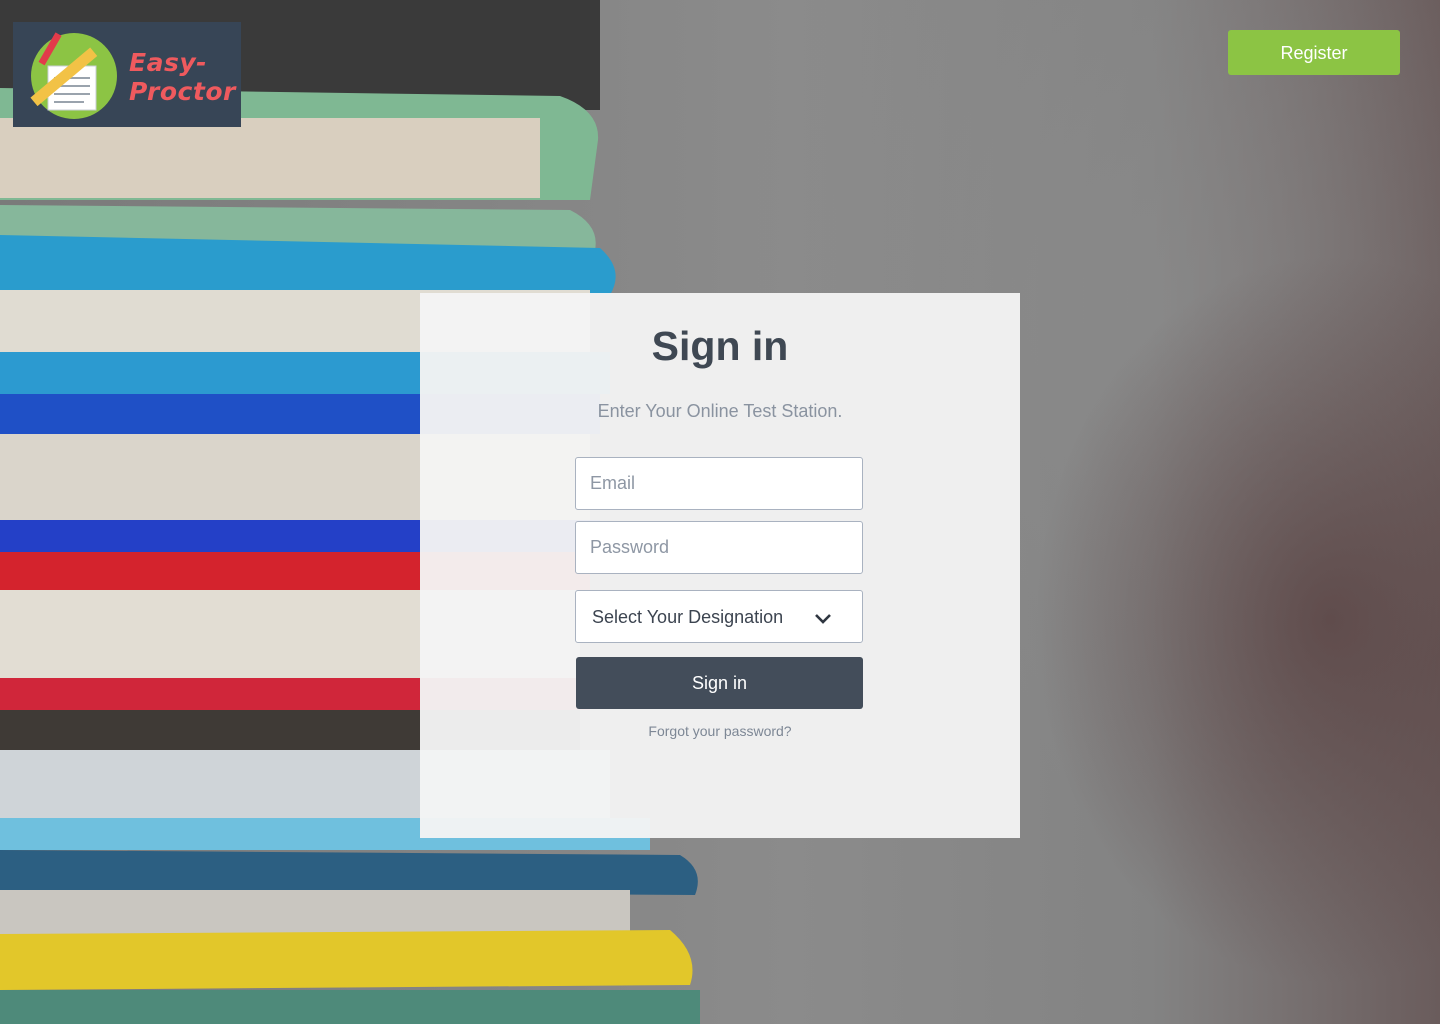  Describe the element at coordinates (719, 483) in the screenshot. I see `email-field` at that location.